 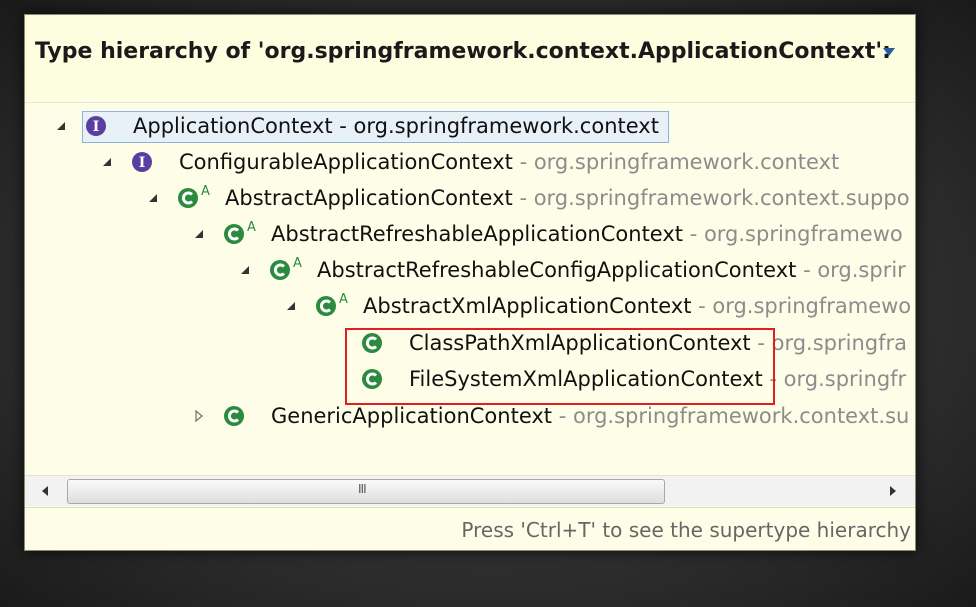 What do you see at coordinates (477, 234) in the screenshot?
I see `type-name: AbstractRefreshableApplicationContext` at bounding box center [477, 234].